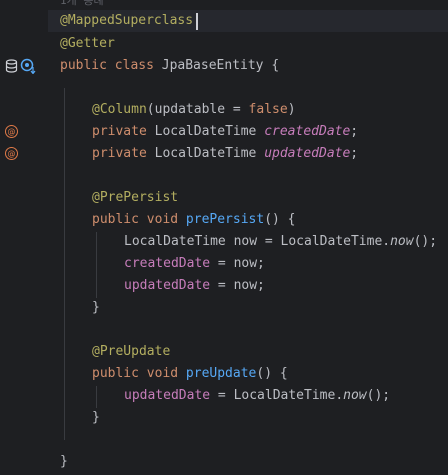  What do you see at coordinates (28, 66) in the screenshot?
I see `implementation-icon` at bounding box center [28, 66].